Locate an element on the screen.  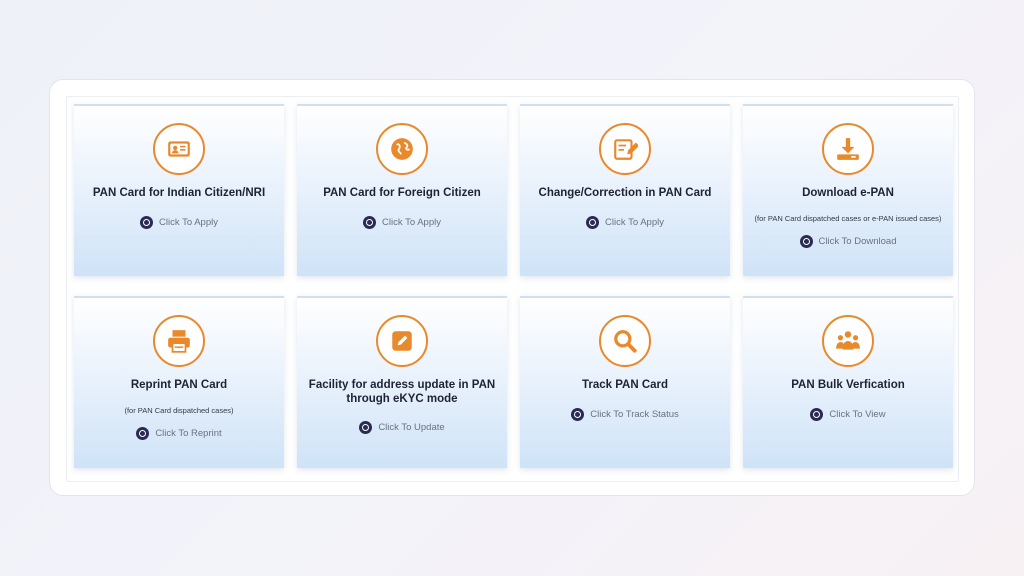
search-icon is located at coordinates (625, 341).